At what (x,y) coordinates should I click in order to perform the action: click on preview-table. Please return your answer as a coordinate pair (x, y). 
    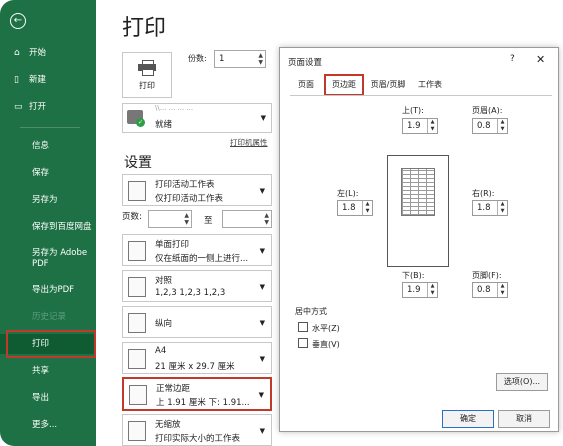
    Looking at the image, I should click on (418, 192).